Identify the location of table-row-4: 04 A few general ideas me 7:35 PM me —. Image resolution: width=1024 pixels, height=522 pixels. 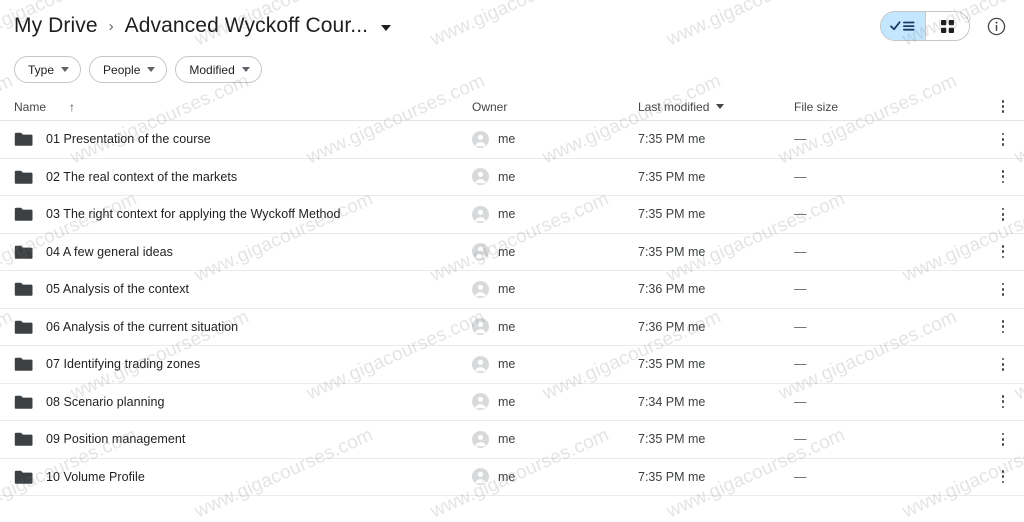
(512, 252).